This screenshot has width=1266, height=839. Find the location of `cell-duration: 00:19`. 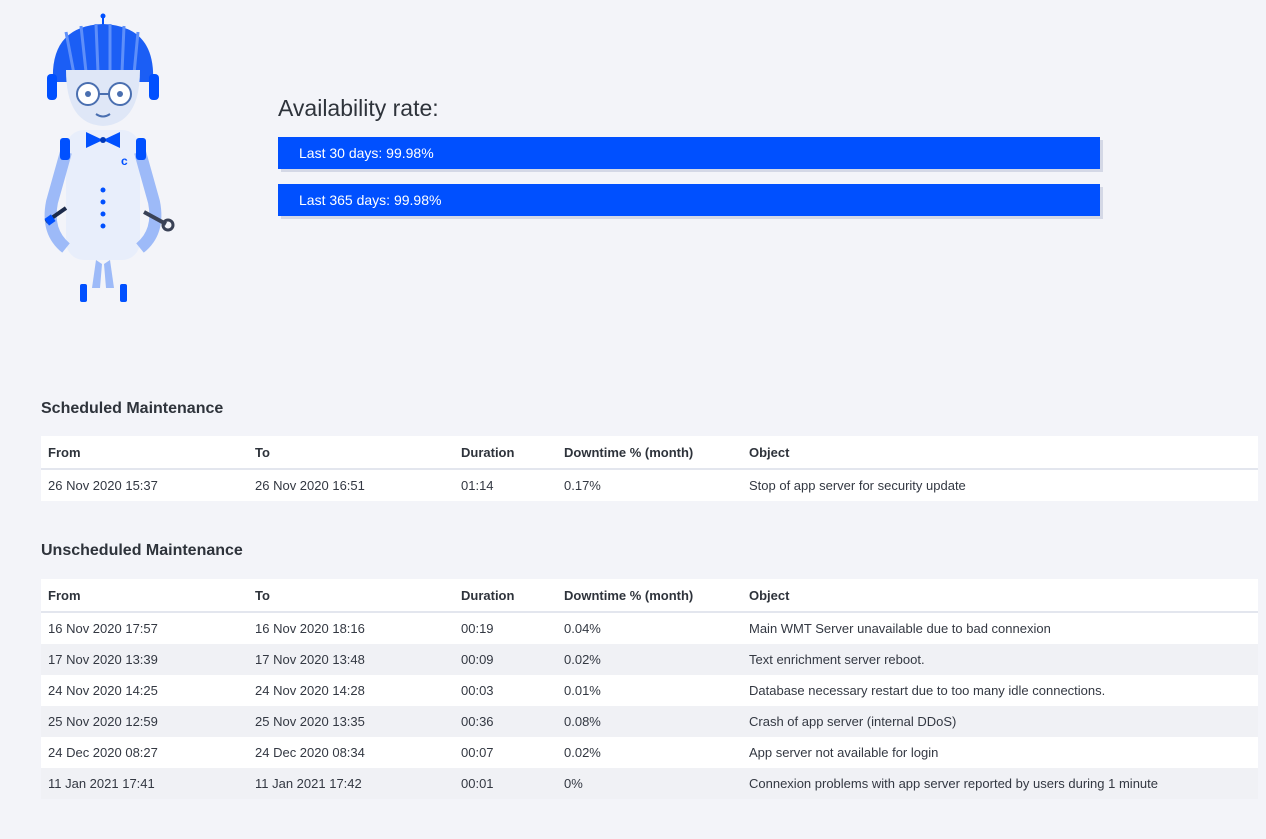

cell-duration: 00:19 is located at coordinates (505, 628).